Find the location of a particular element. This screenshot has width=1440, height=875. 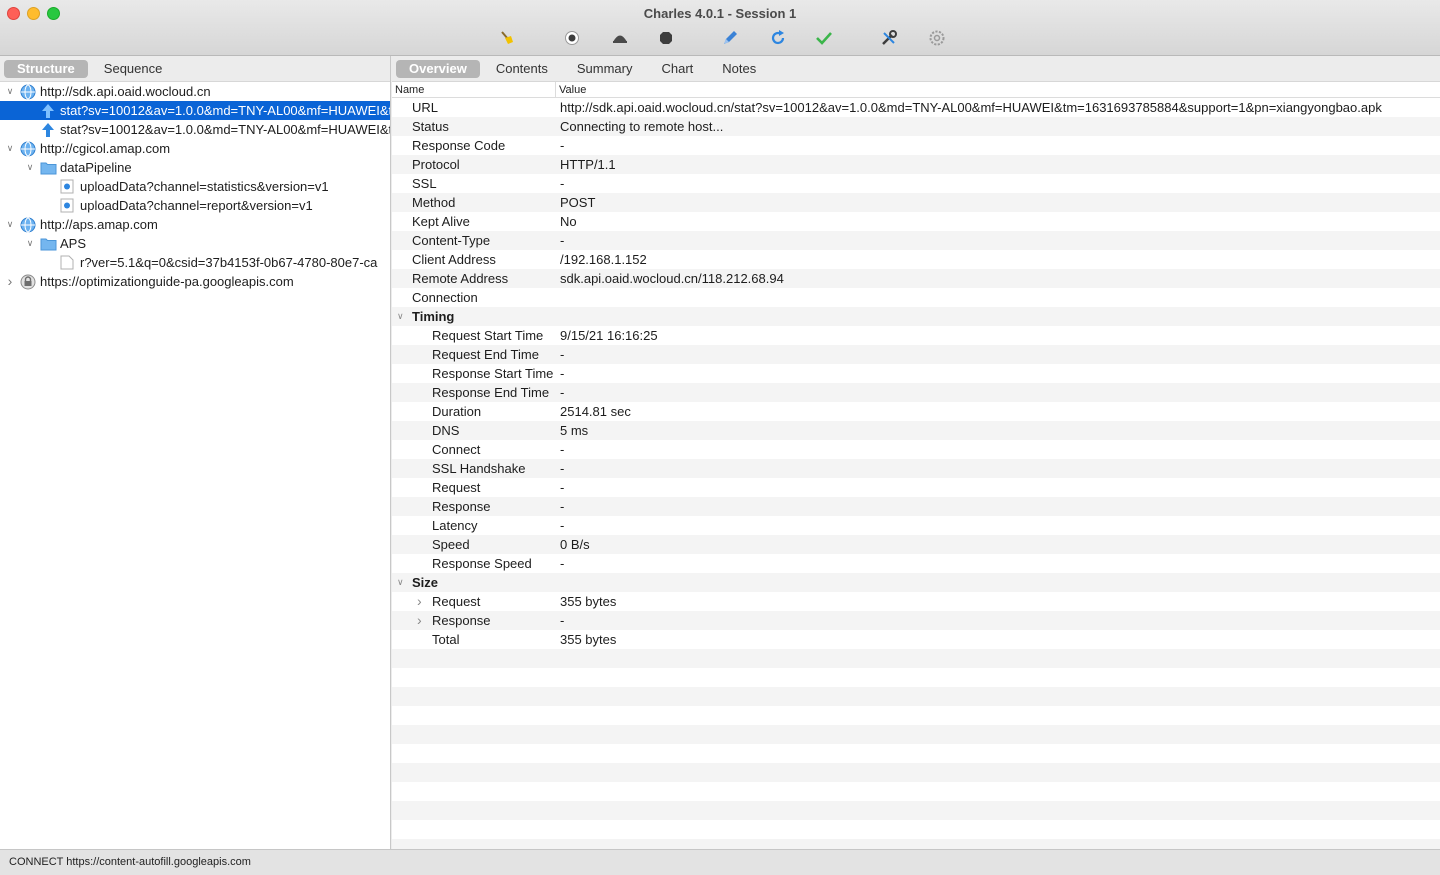

lock-icon is located at coordinates (28, 282).